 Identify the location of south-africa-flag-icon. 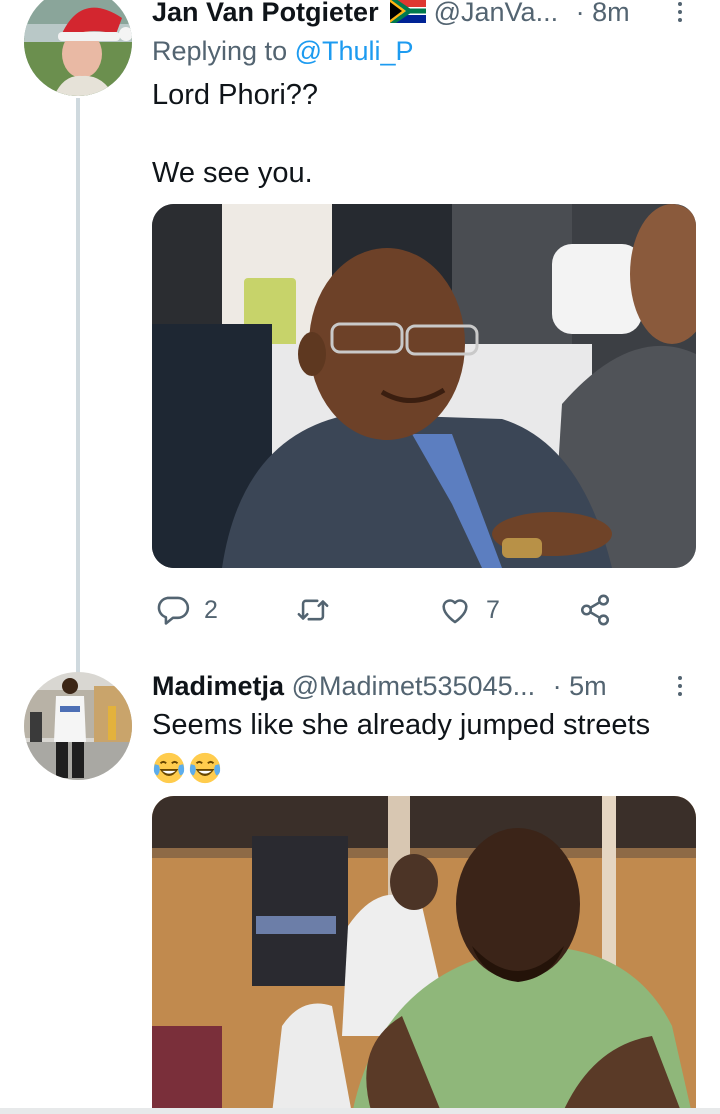
(408, 16).